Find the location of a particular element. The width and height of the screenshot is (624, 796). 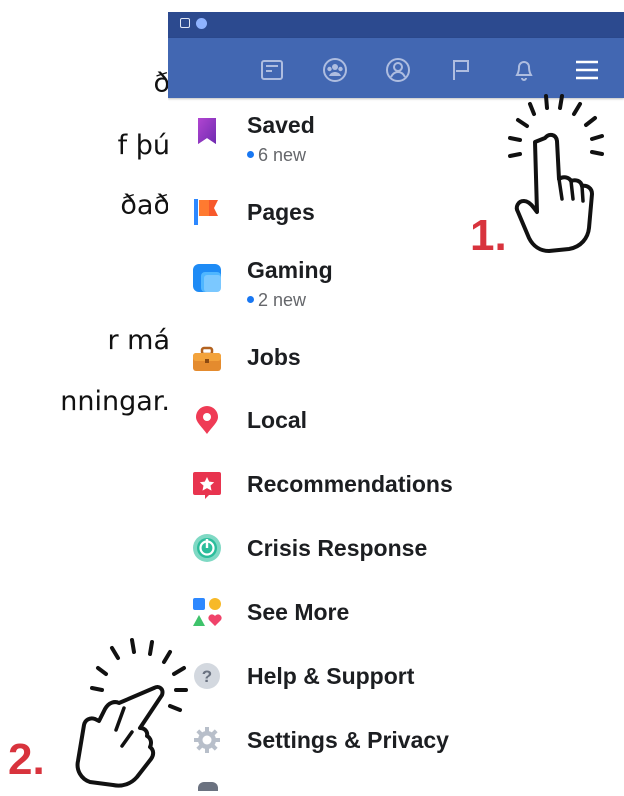

bookmark-icon is located at coordinates (207, 131).